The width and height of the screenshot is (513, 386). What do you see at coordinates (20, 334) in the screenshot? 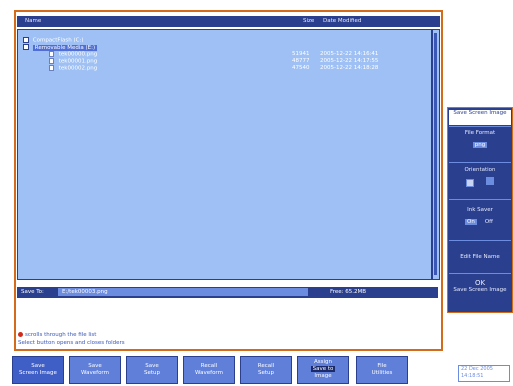
I see `multipurpose-knob-icon` at bounding box center [20, 334].